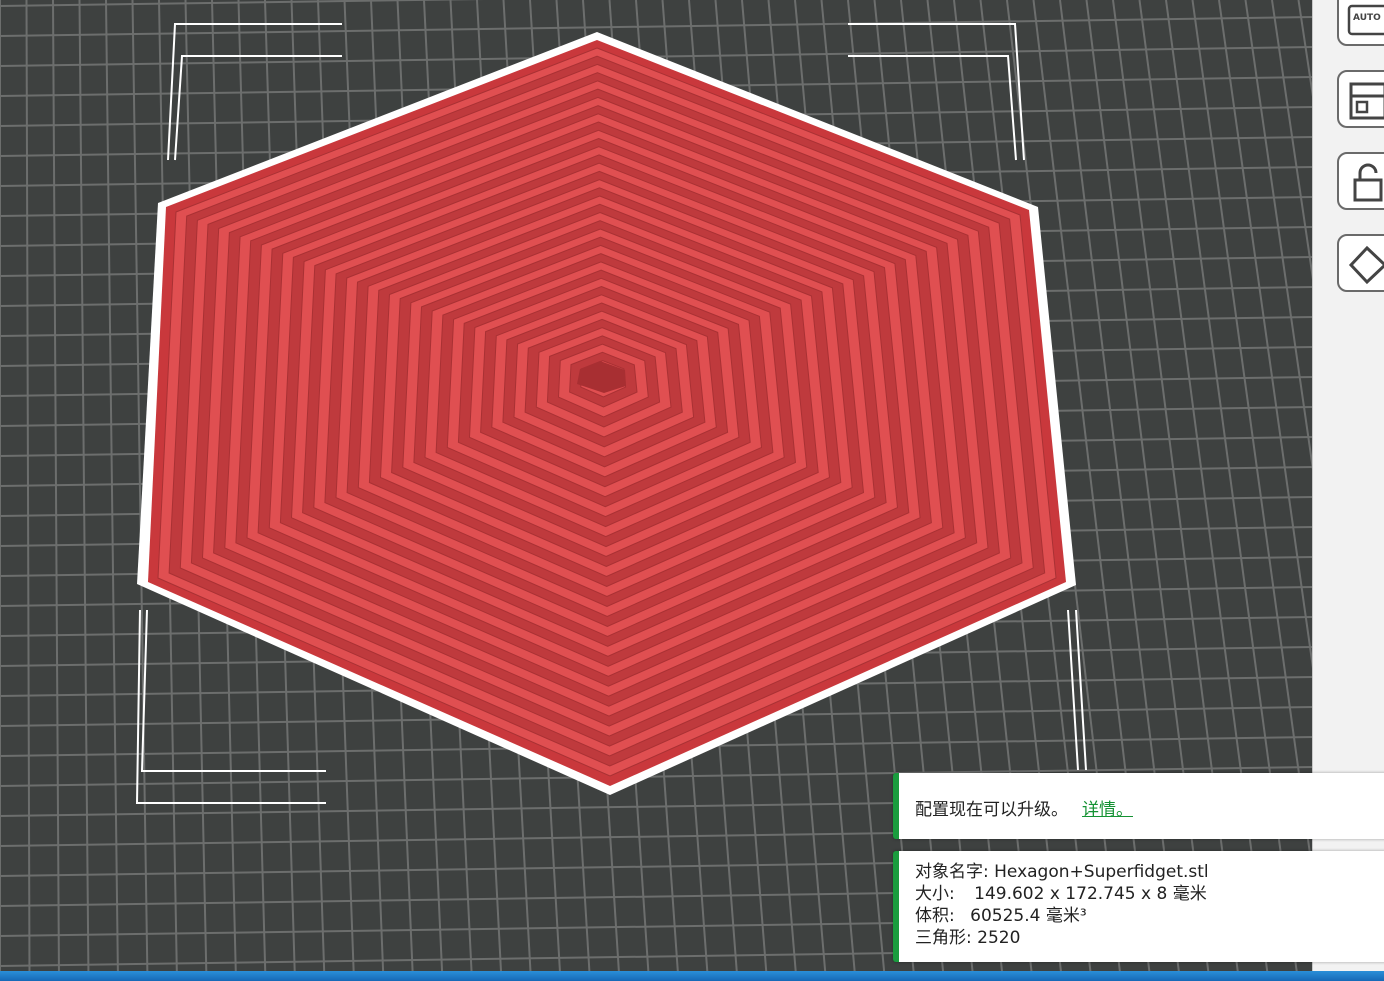 Image resolution: width=1384 pixels, height=981 pixels. I want to click on object-triangles-row: 三角形: 2520, so click(967, 938).